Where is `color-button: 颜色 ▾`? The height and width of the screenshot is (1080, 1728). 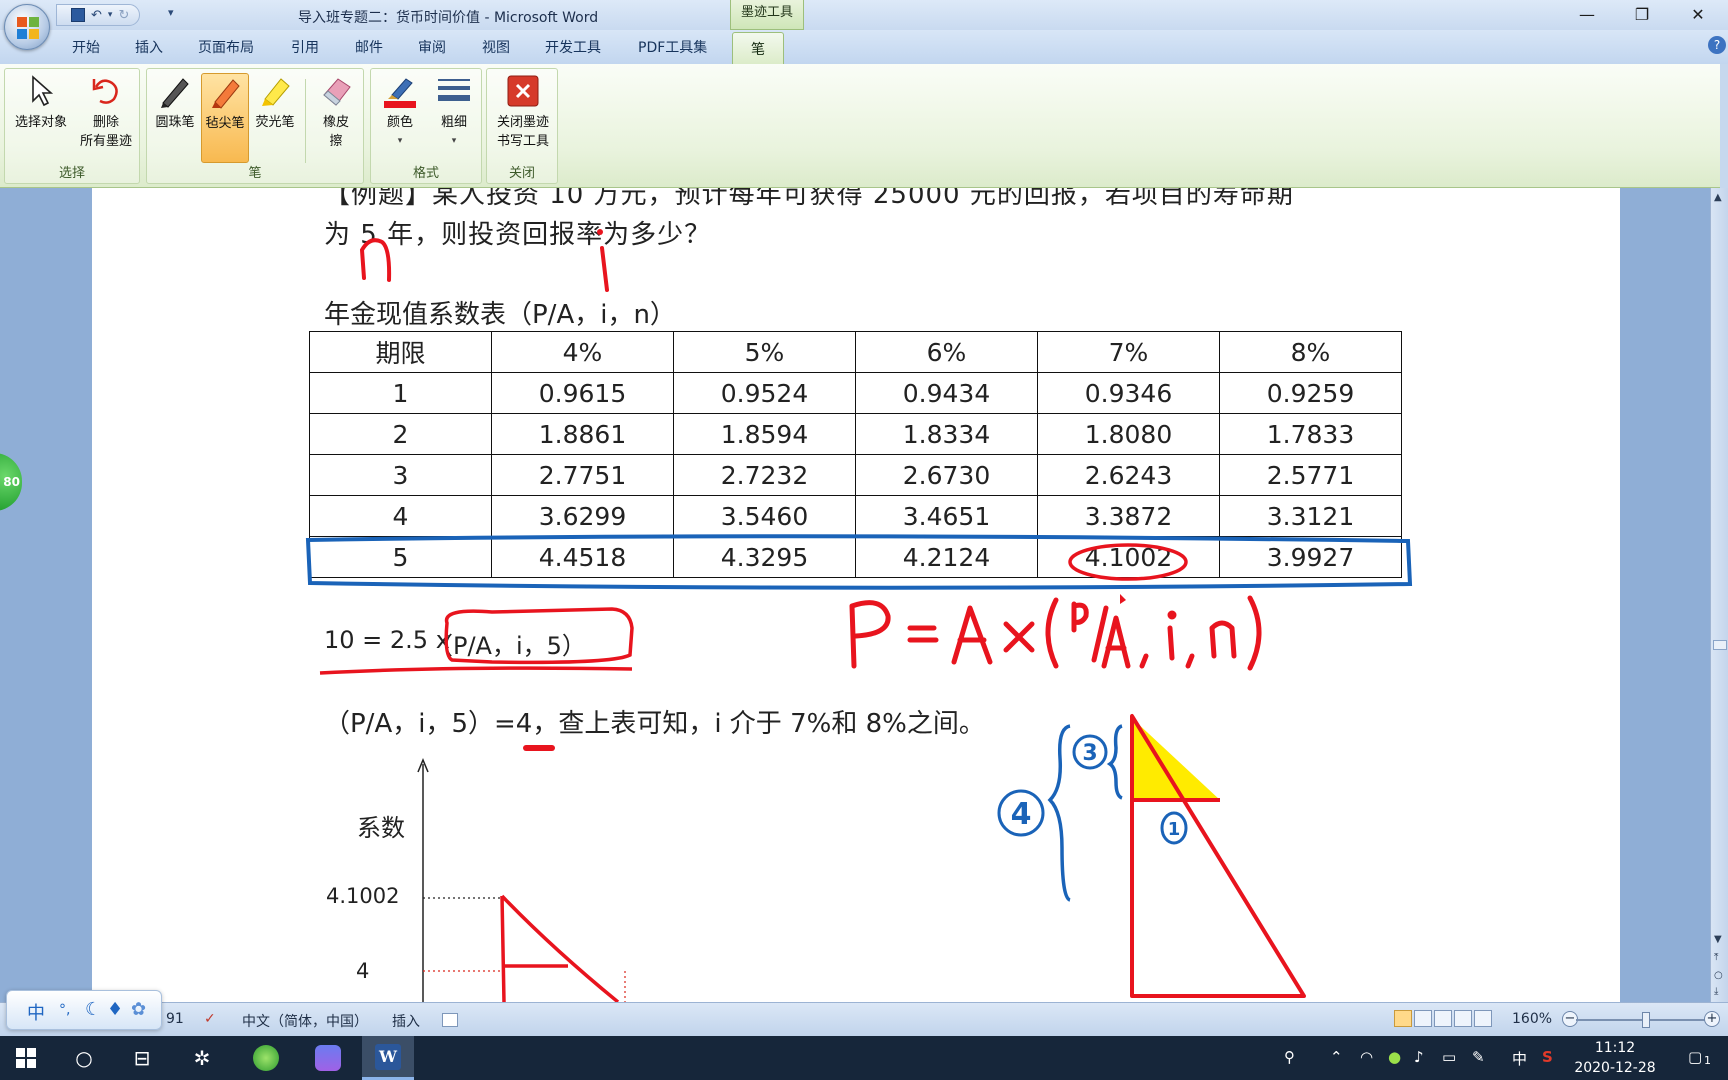 color-button: 颜色 ▾ is located at coordinates (400, 112).